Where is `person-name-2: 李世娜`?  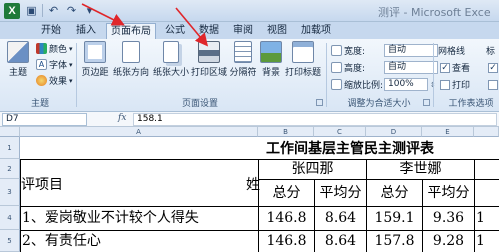 person-name-2: 李世娜 is located at coordinates (420, 169).